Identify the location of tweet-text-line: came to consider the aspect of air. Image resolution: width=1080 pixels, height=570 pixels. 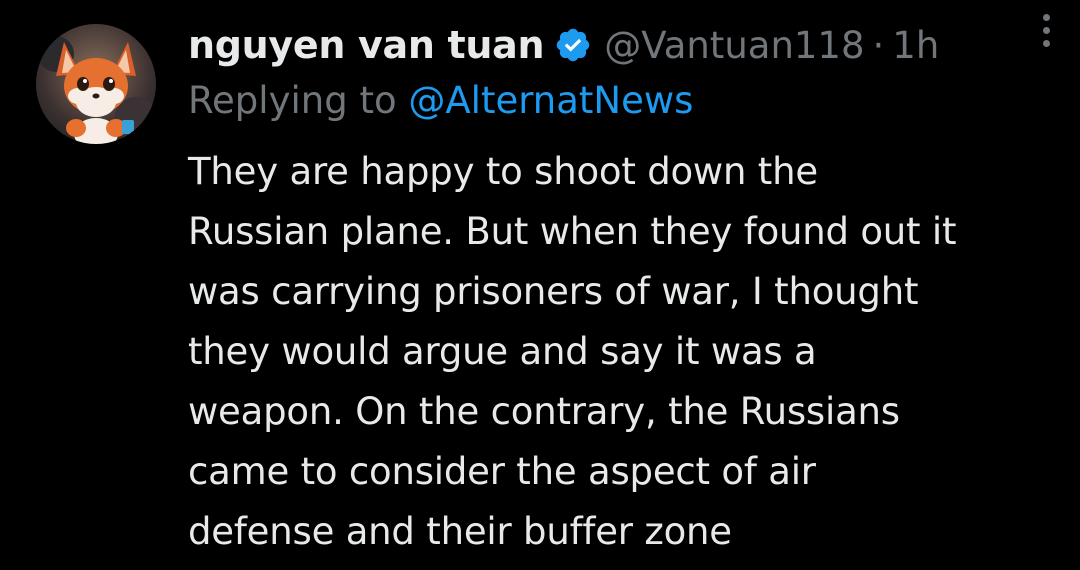
(502, 471).